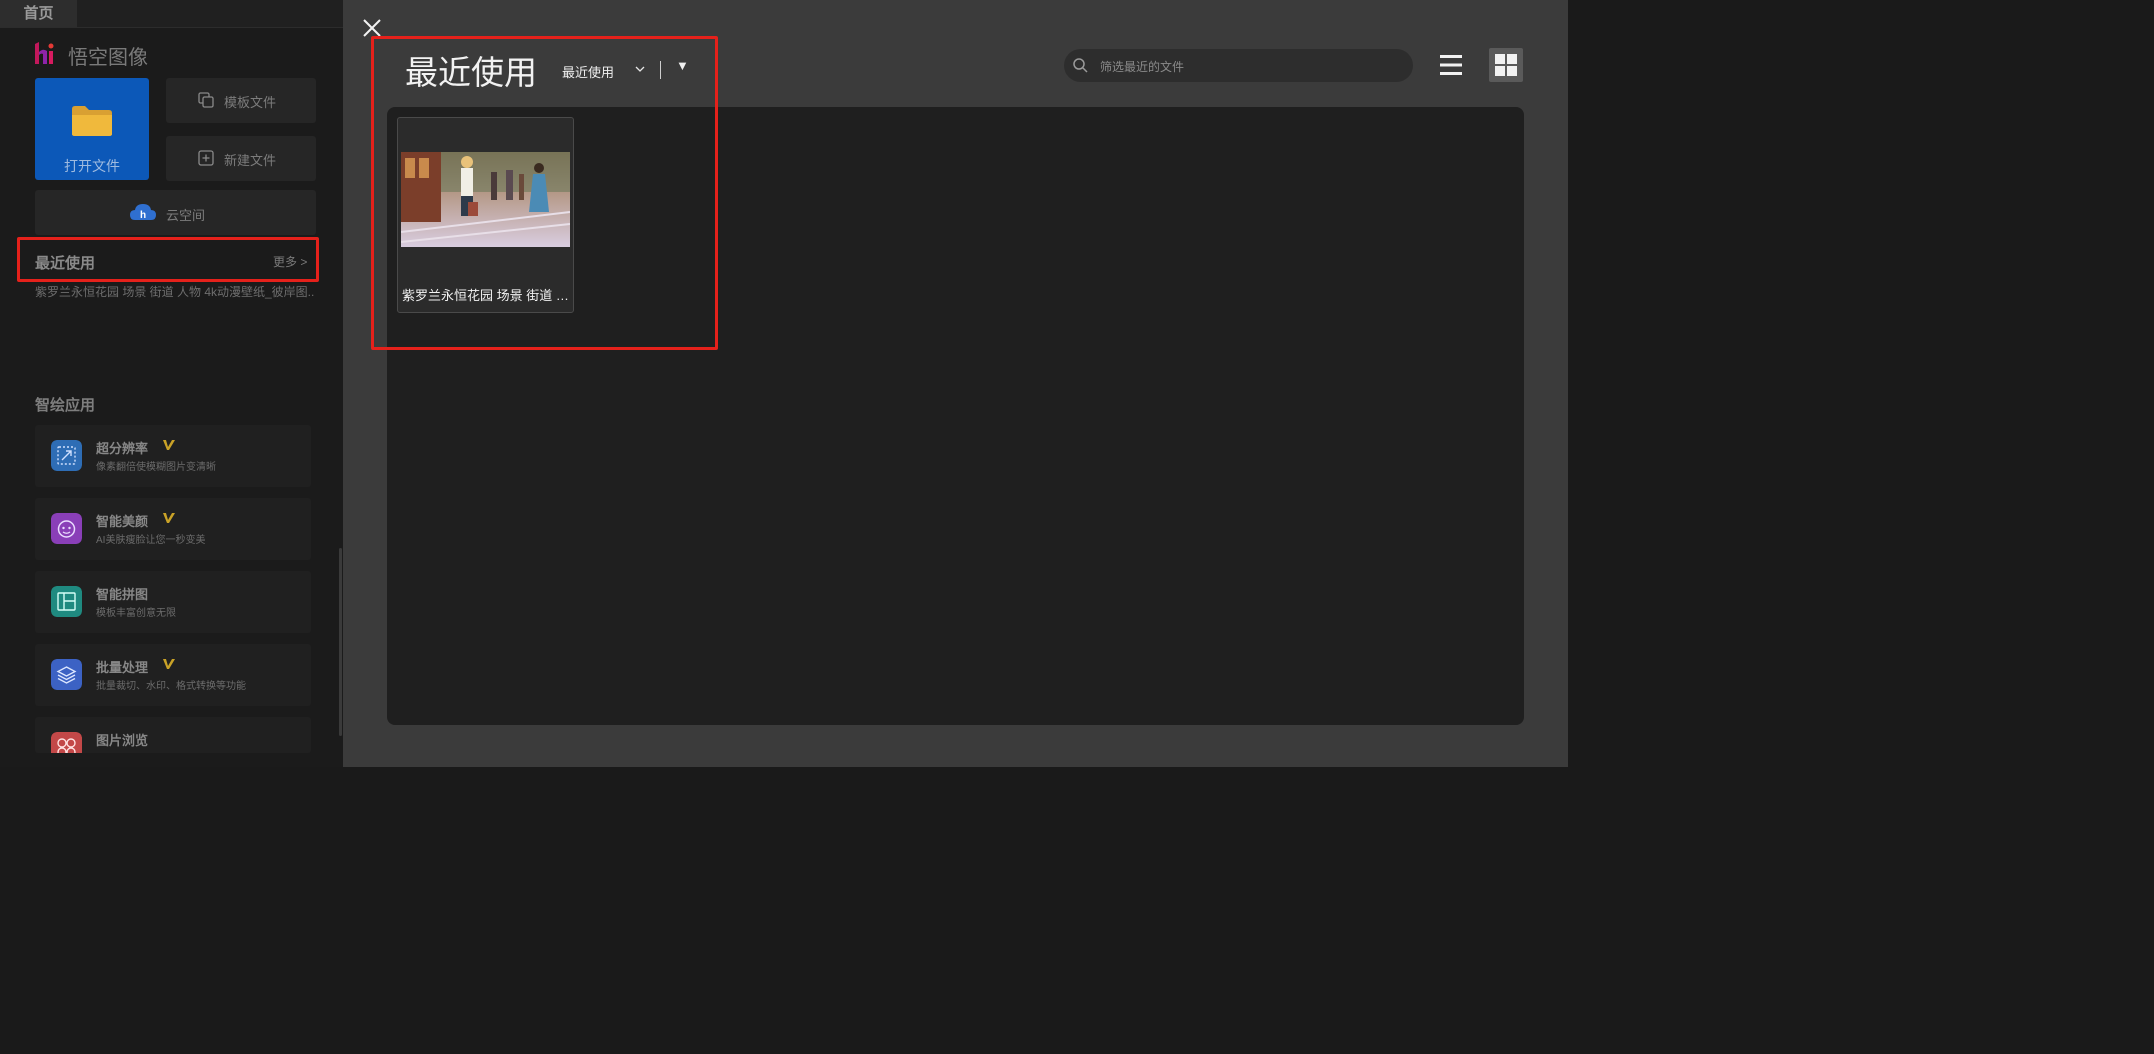  Describe the element at coordinates (173, 602) in the screenshot. I see `app-smart-collage: 智能拼图 模板丰富创意无限` at that location.